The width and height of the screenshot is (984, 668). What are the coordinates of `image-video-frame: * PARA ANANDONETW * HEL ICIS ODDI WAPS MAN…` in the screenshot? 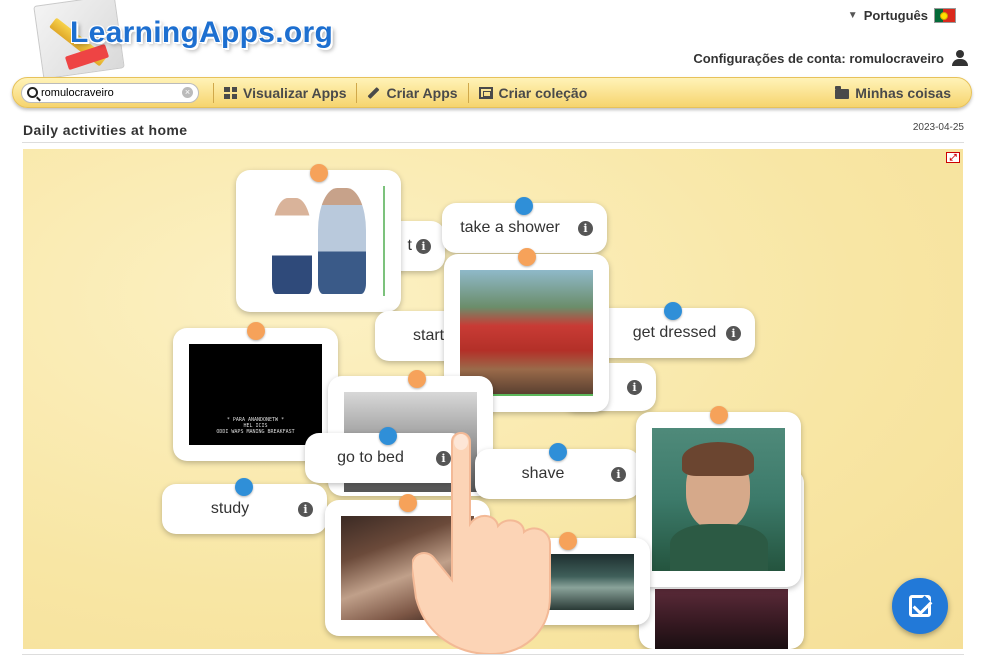 It's located at (255, 394).